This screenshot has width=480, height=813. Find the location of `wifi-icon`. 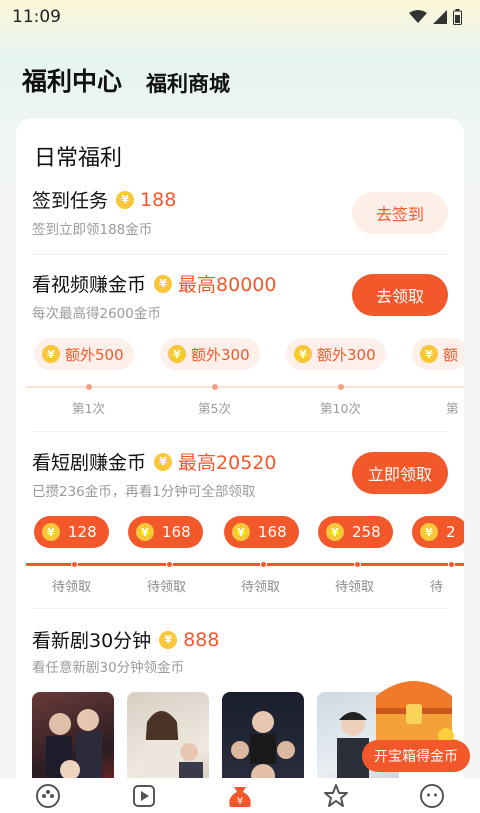

wifi-icon is located at coordinates (418, 16).